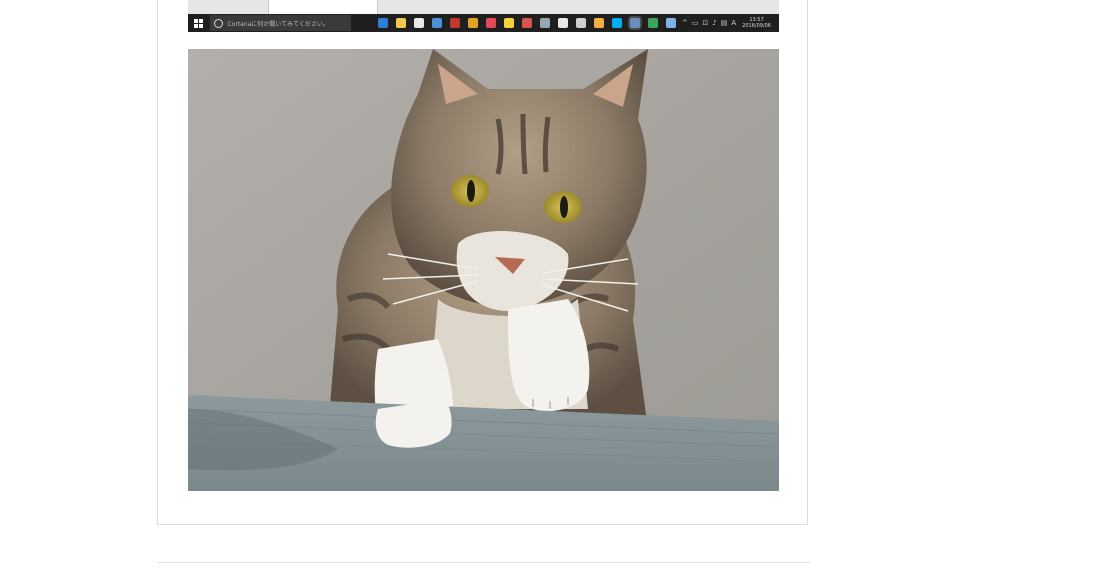 The image size is (1107, 571). I want to click on tray-ime-icon: A, so click(734, 23).